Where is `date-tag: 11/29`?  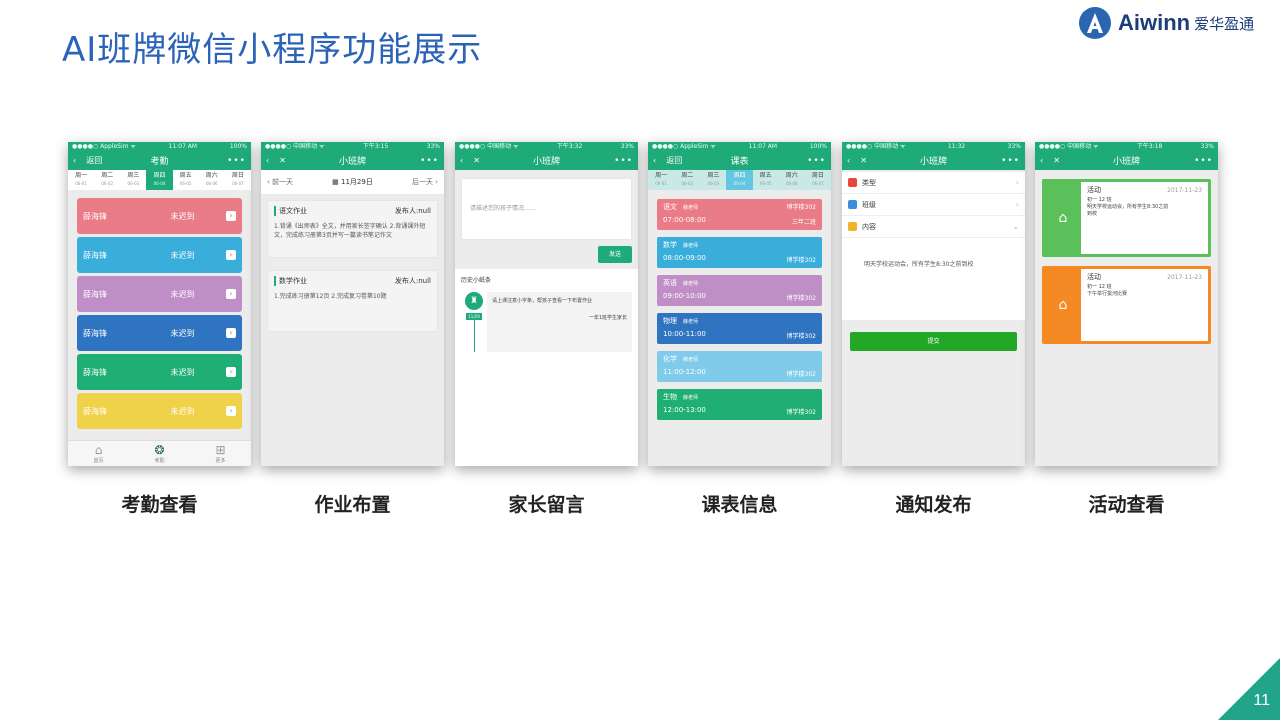 date-tag: 11/29 is located at coordinates (474, 316).